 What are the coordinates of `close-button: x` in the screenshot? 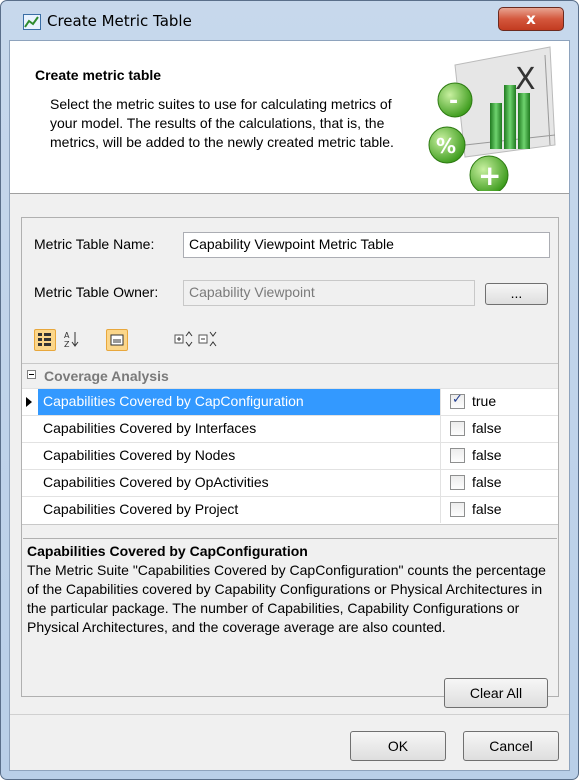 It's located at (531, 19).